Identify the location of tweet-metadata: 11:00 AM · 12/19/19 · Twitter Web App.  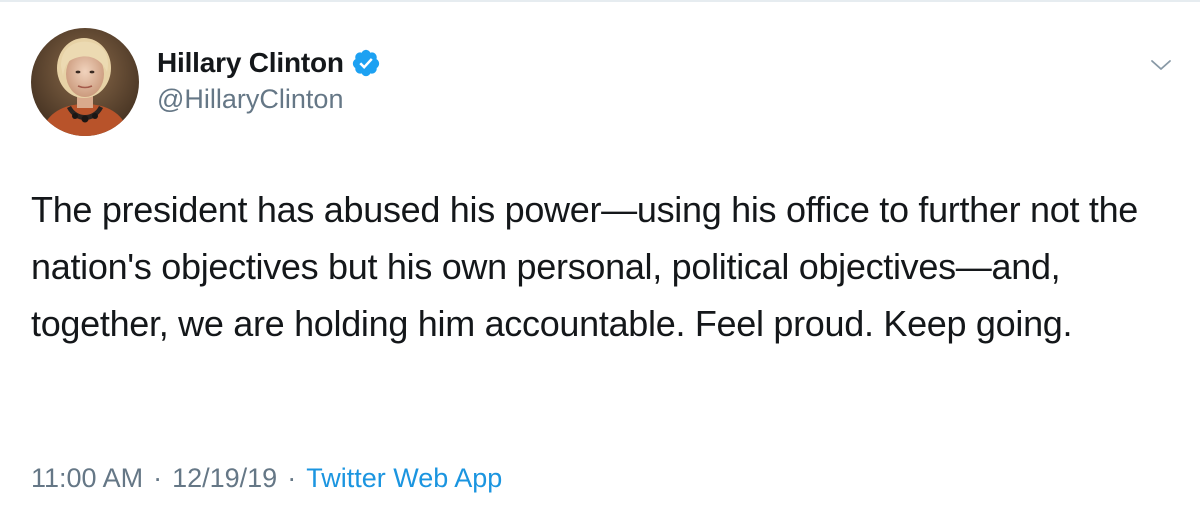
(266, 478).